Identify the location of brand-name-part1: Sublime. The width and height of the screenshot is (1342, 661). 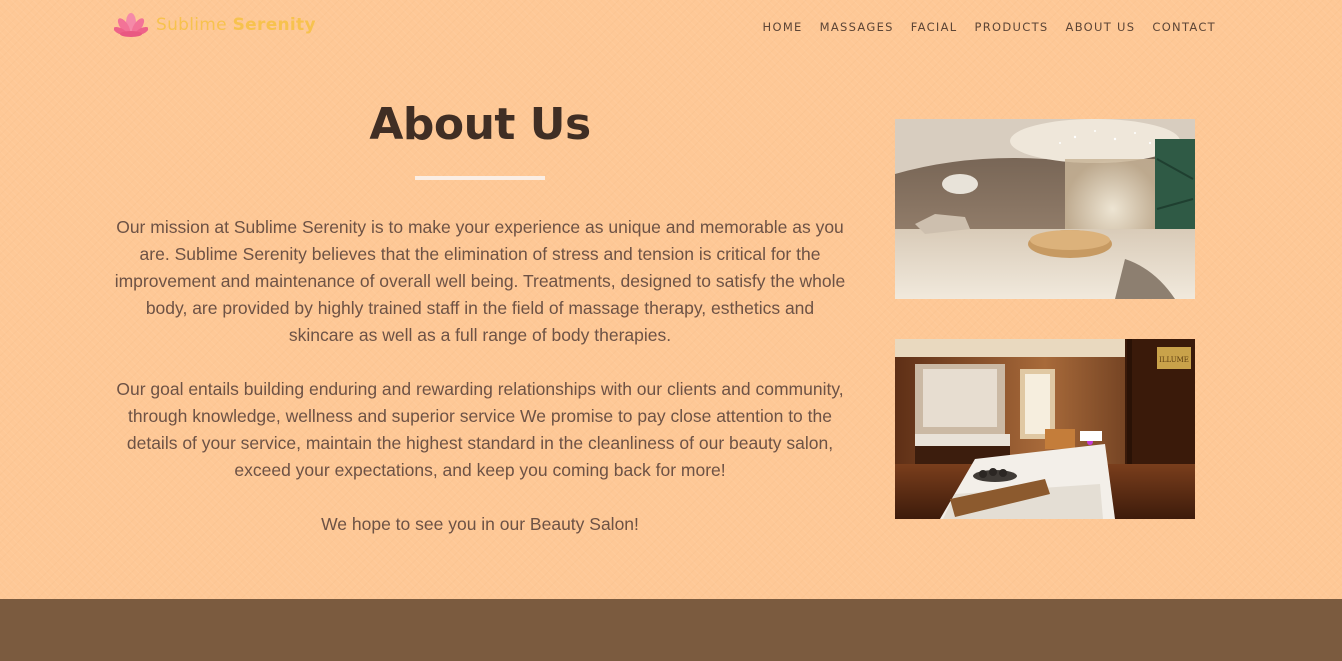
(191, 25).